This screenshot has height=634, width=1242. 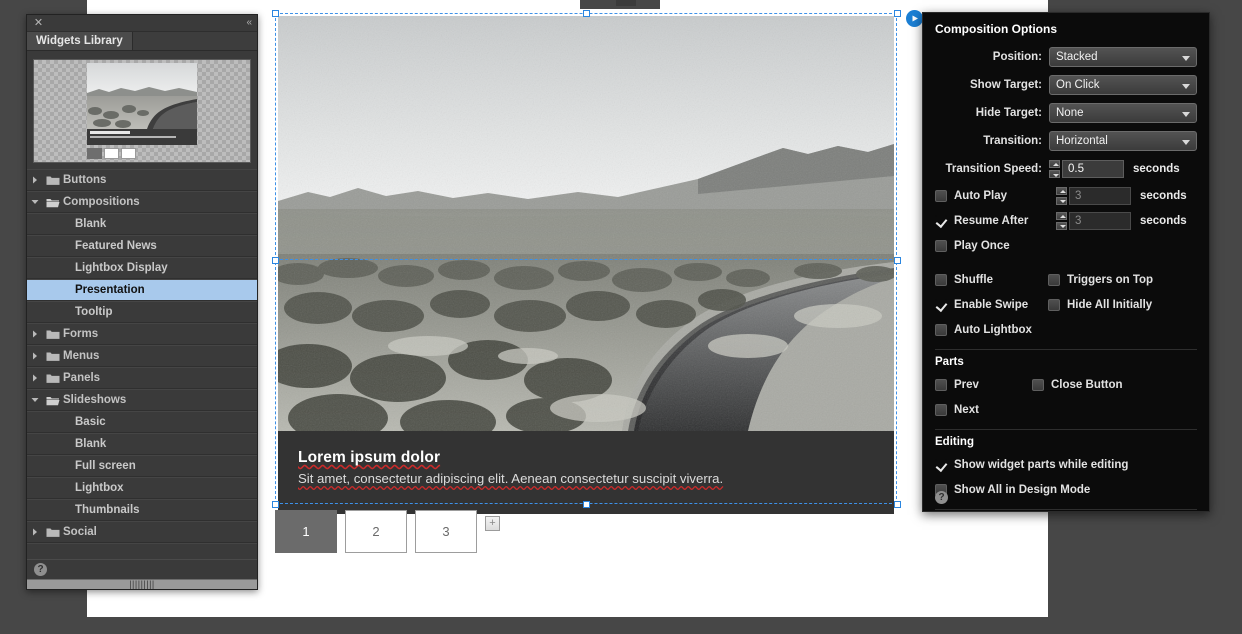 I want to click on auto-play-stepper: 3, so click(x=1093, y=195).